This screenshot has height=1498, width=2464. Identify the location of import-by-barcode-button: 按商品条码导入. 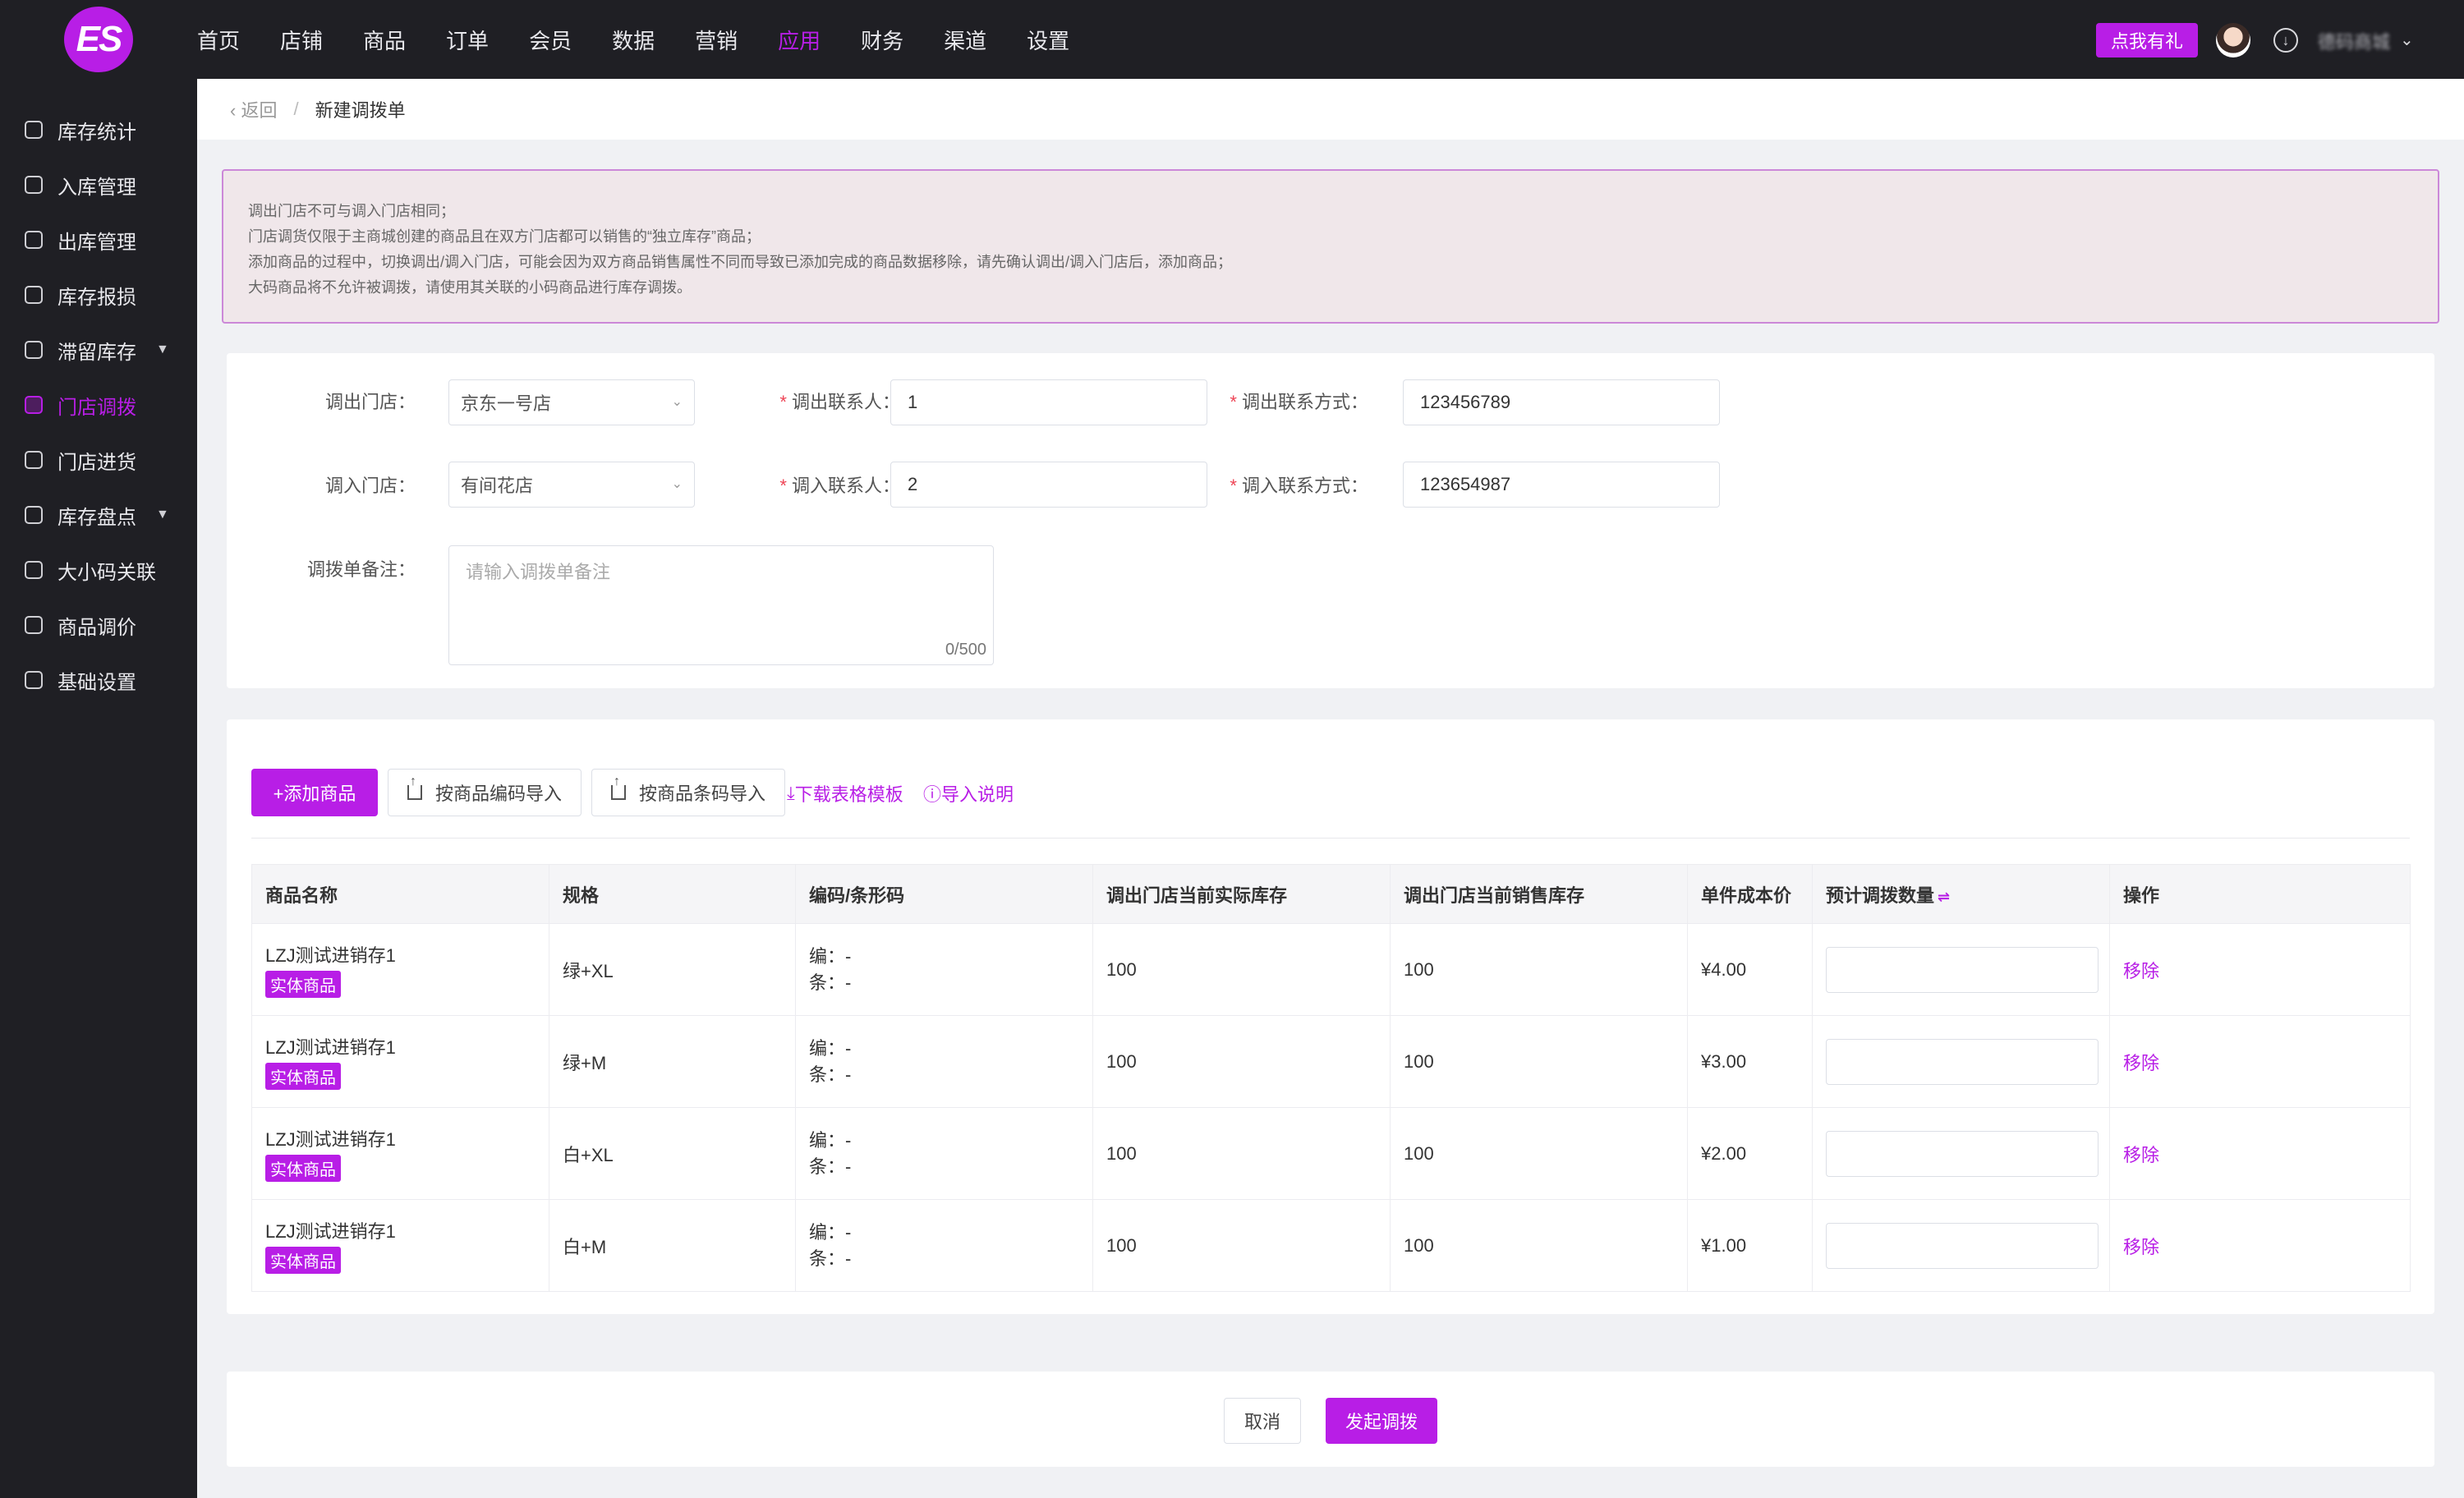
(688, 792).